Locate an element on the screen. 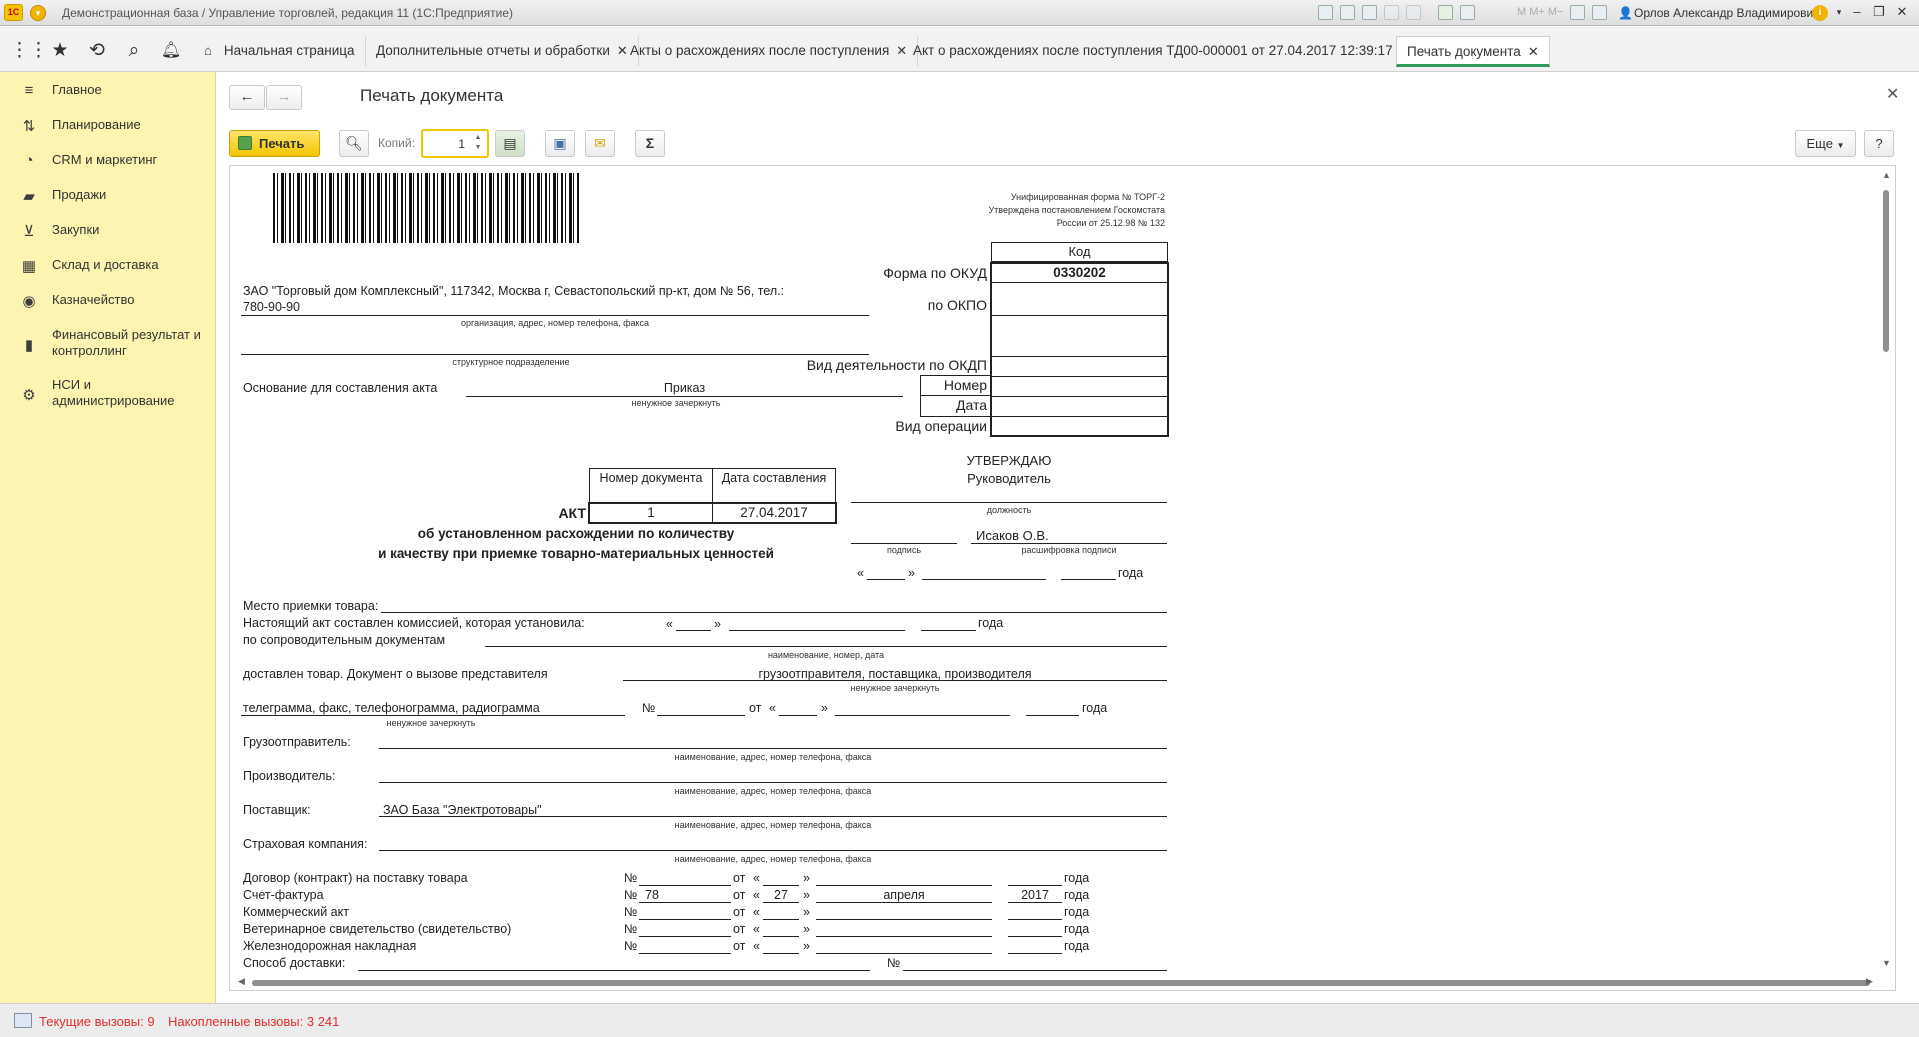 The image size is (1919, 1037). delivered-caption: ненужное зачеркнуть is located at coordinates (895, 688).